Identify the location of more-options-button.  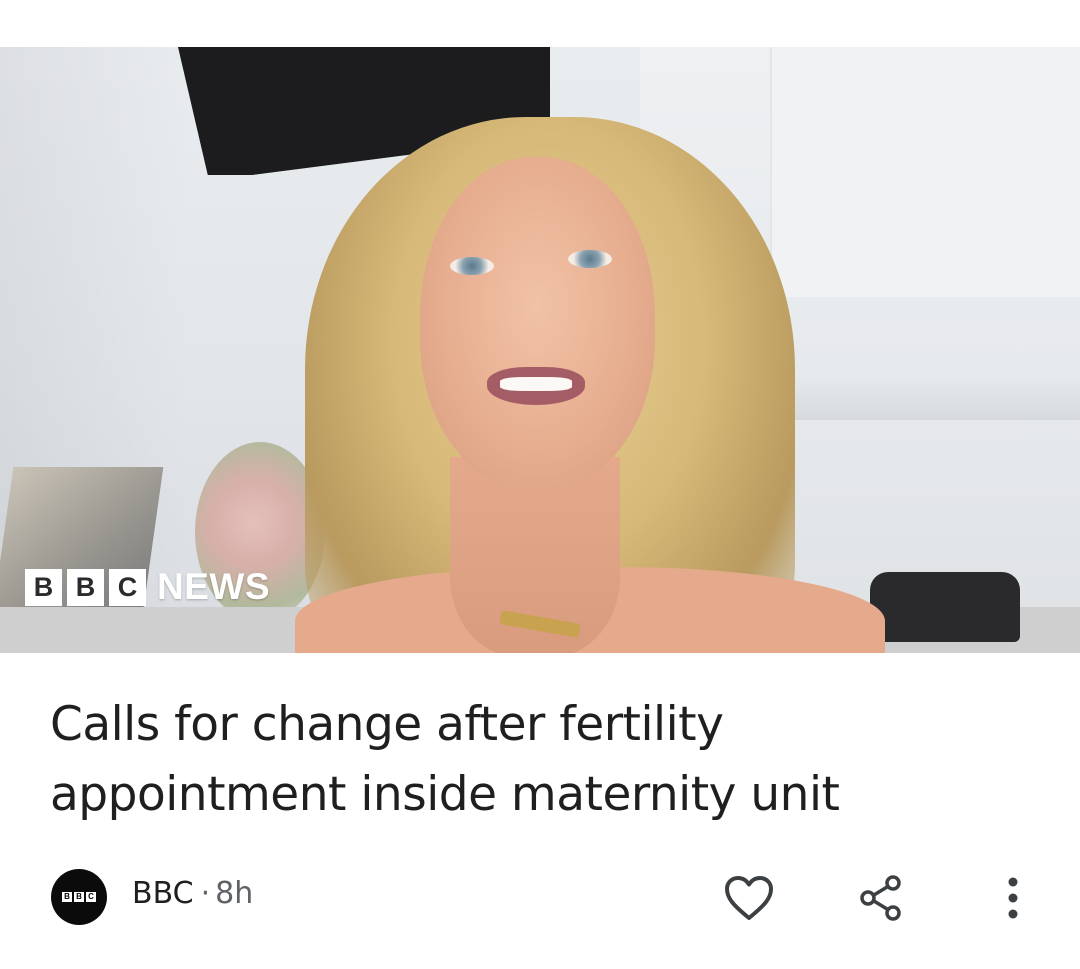
(1013, 898).